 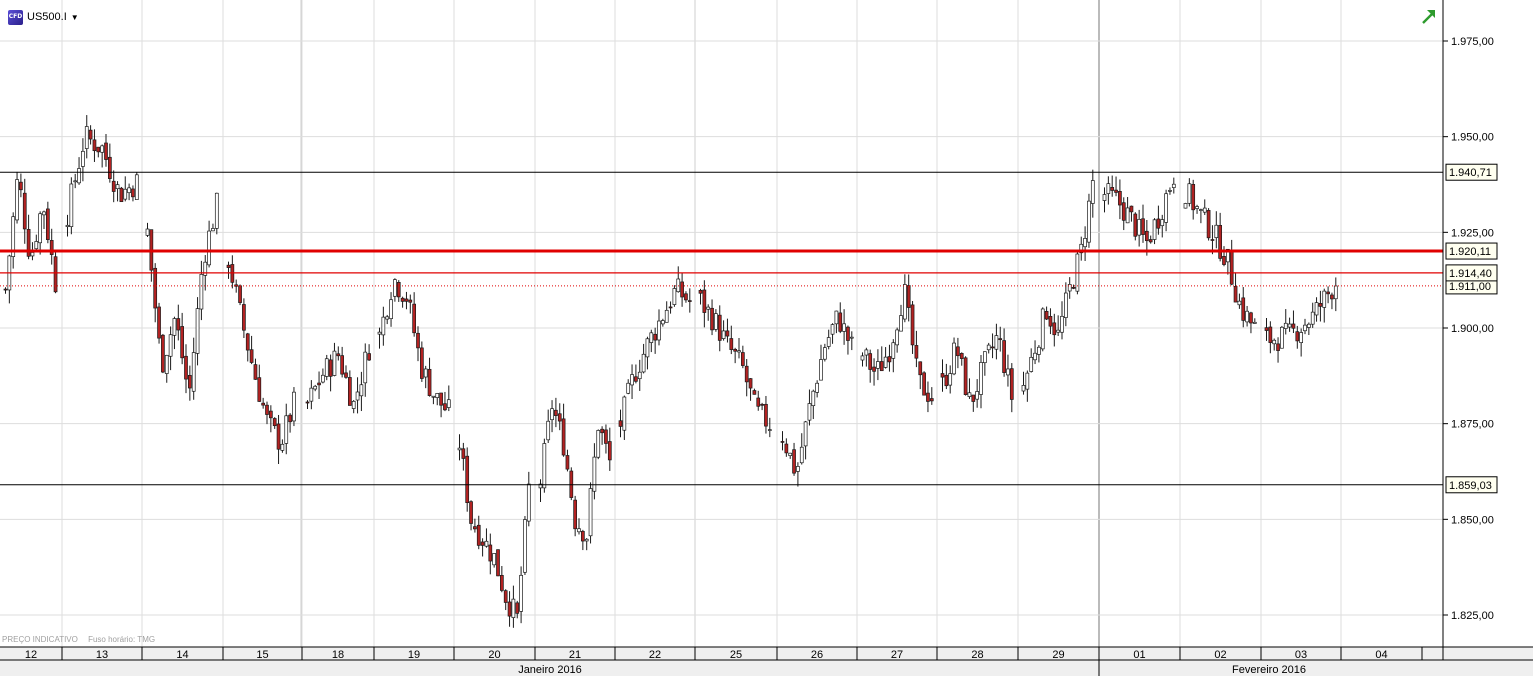 I want to click on chevron-down-icon: ▼, so click(x=75, y=17).